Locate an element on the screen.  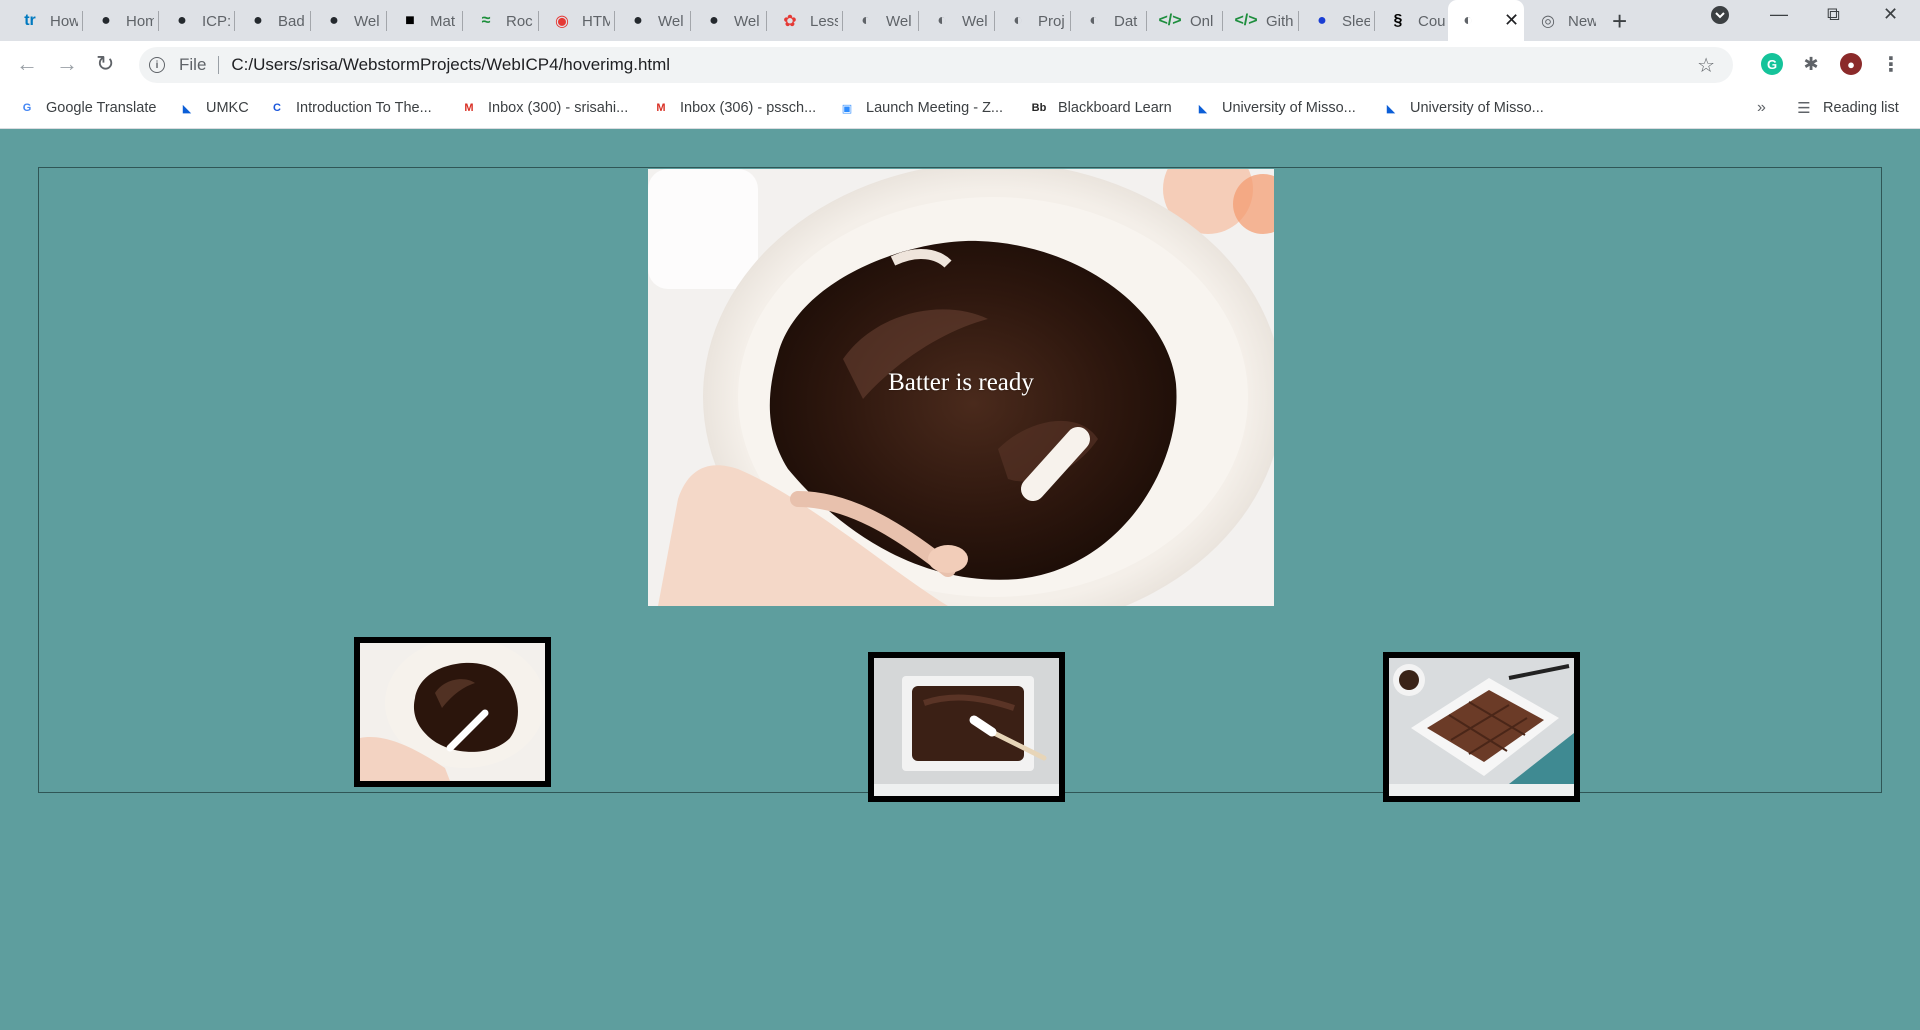
thumbnail-batter-bowl is located at coordinates (452, 712).